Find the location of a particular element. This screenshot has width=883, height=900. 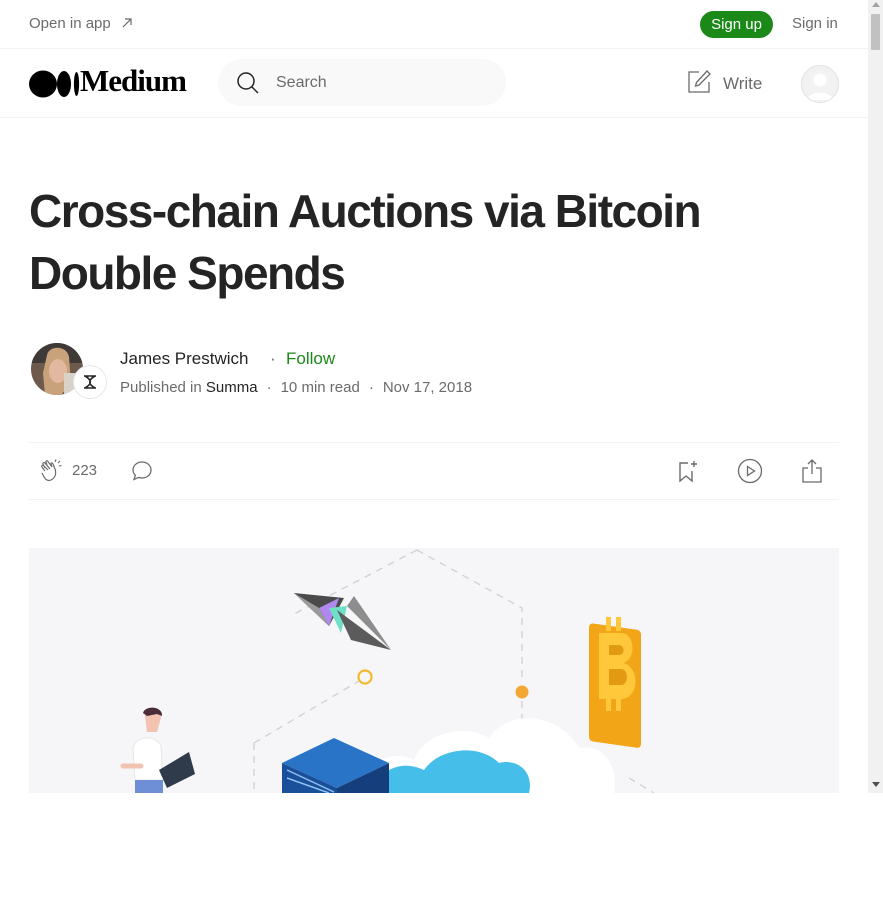

user-placeholder-icon is located at coordinates (820, 84).